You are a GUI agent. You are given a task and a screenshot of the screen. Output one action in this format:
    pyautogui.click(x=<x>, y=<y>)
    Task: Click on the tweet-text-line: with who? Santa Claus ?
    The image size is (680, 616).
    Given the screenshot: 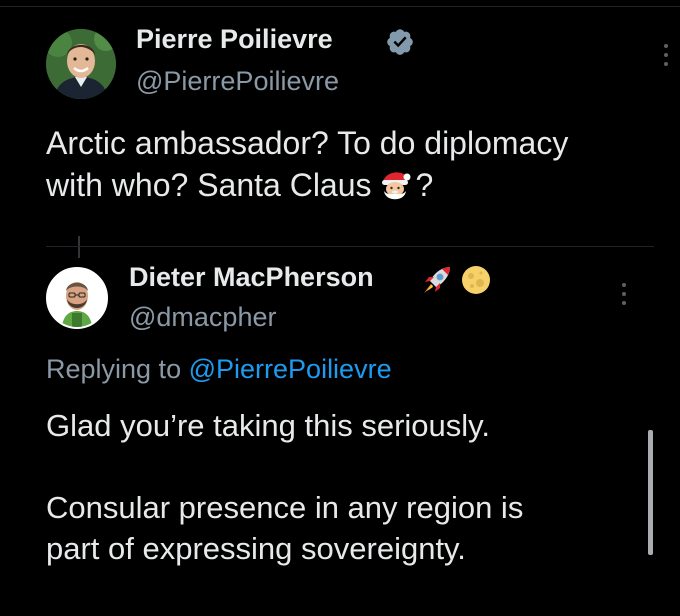 What is the action you would take?
    pyautogui.click(x=363, y=185)
    